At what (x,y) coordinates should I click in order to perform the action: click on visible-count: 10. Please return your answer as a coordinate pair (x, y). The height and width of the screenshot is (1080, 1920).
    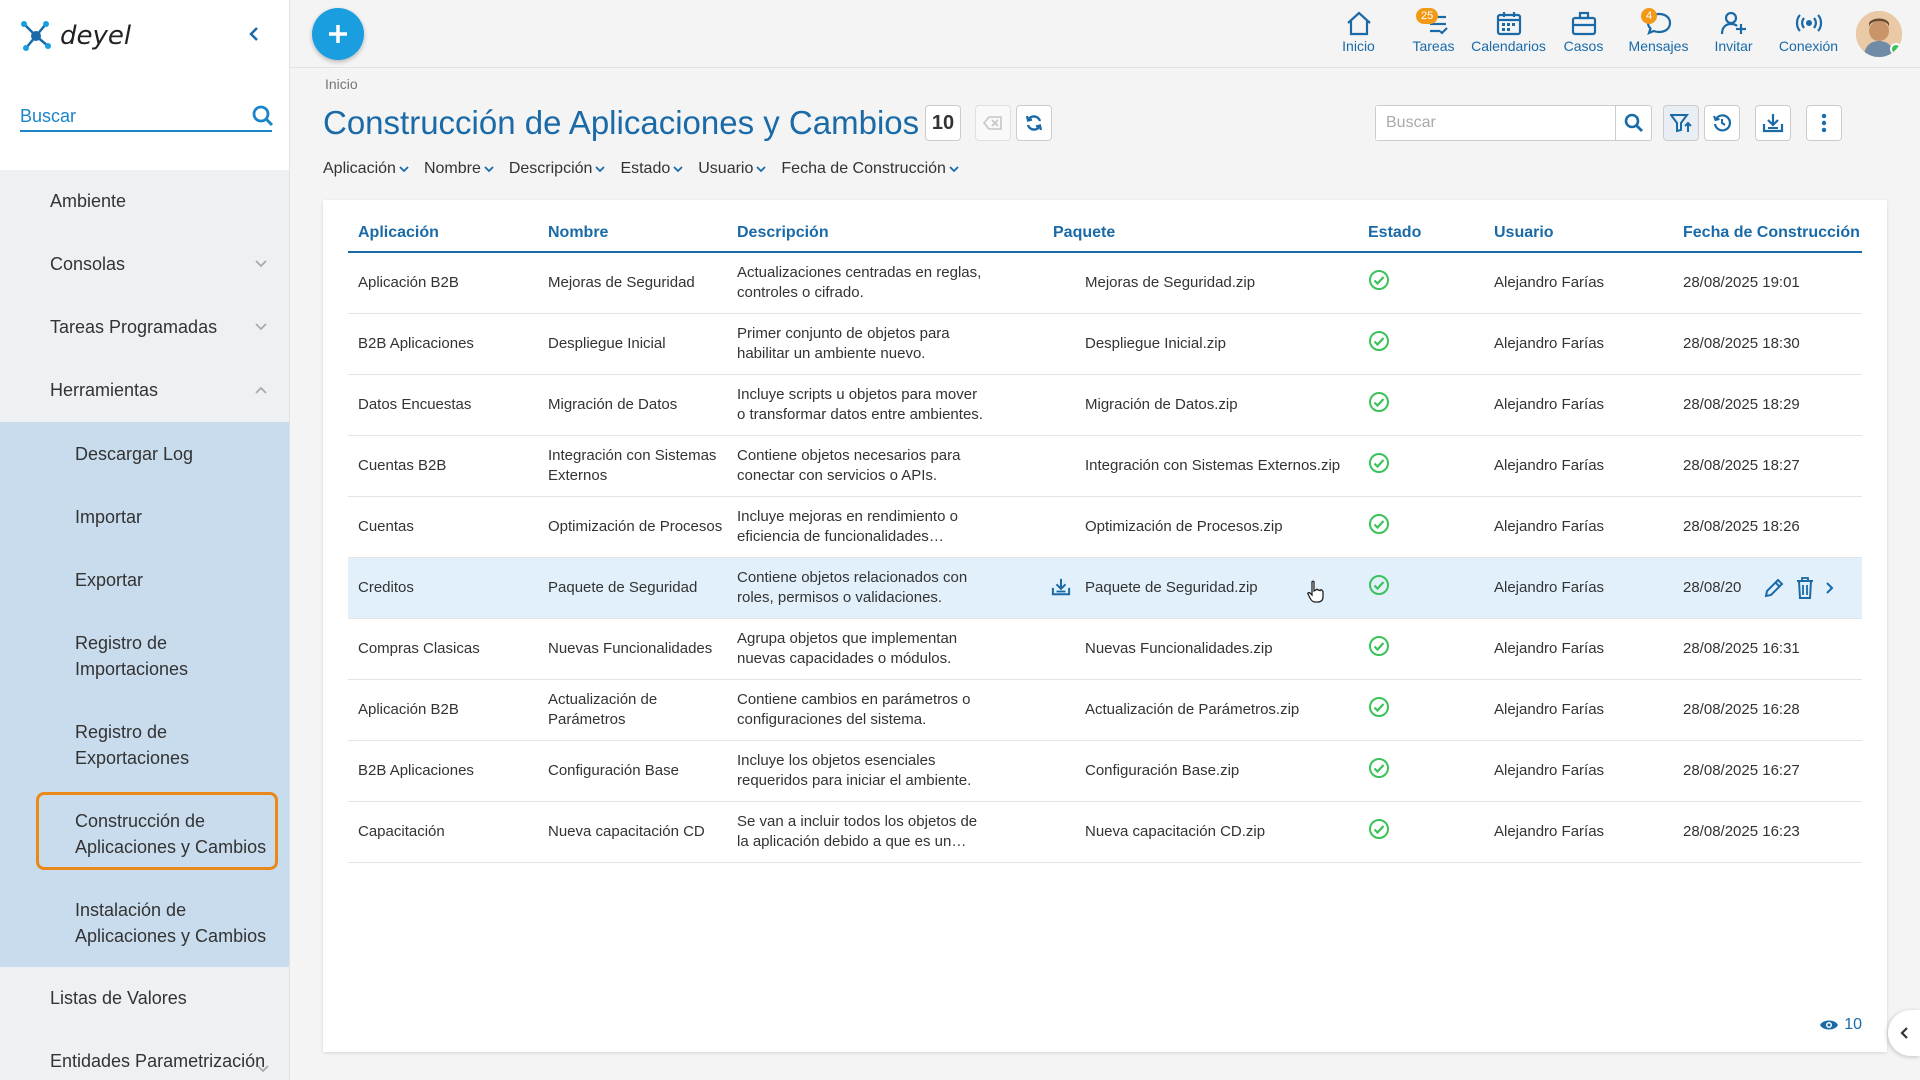
    Looking at the image, I should click on (1840, 1025).